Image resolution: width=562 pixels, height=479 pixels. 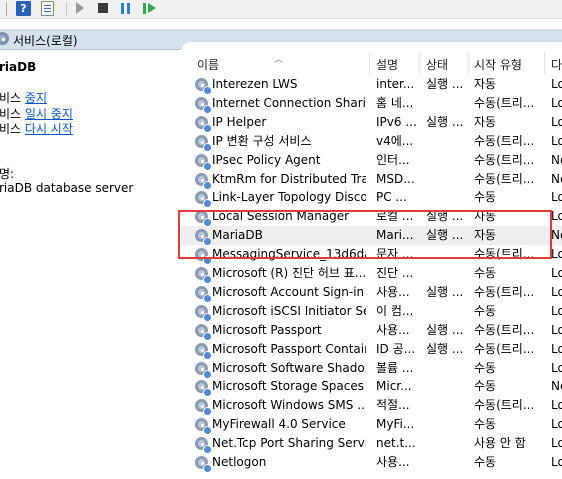 What do you see at coordinates (371, 387) in the screenshot?
I see `service-row: Microsoft Storage Spaces ... Micr... 수동 Ne` at bounding box center [371, 387].